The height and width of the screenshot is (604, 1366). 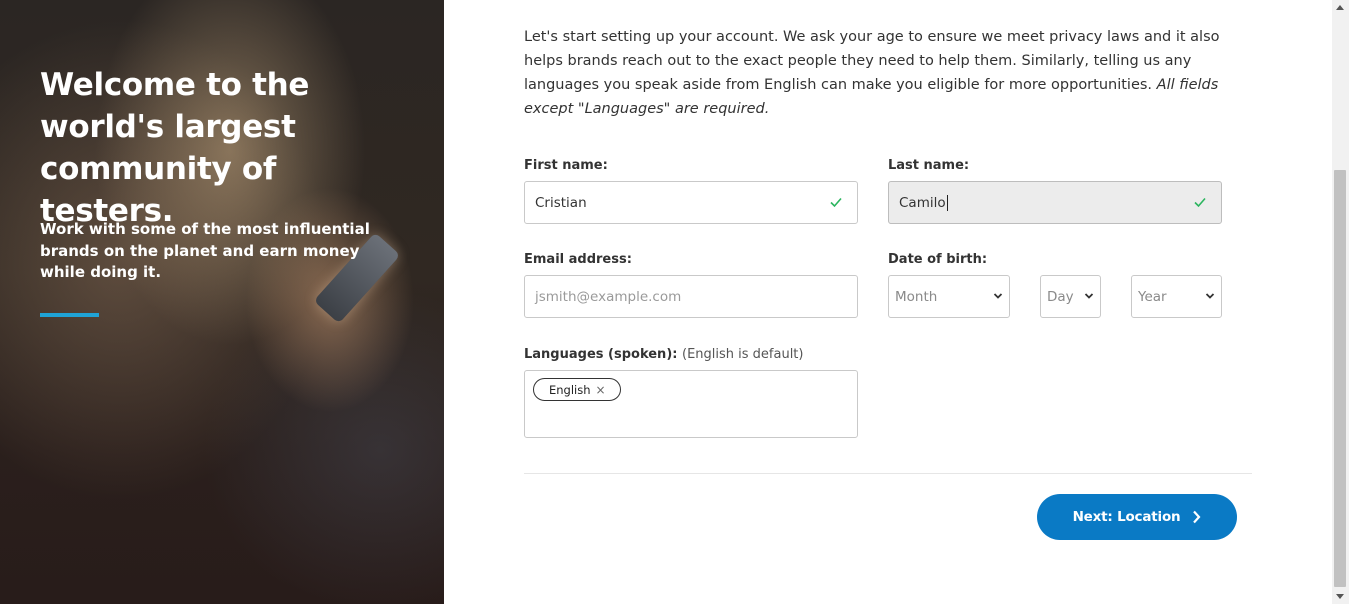 What do you see at coordinates (1340, 7) in the screenshot?
I see `scroll-up-icon` at bounding box center [1340, 7].